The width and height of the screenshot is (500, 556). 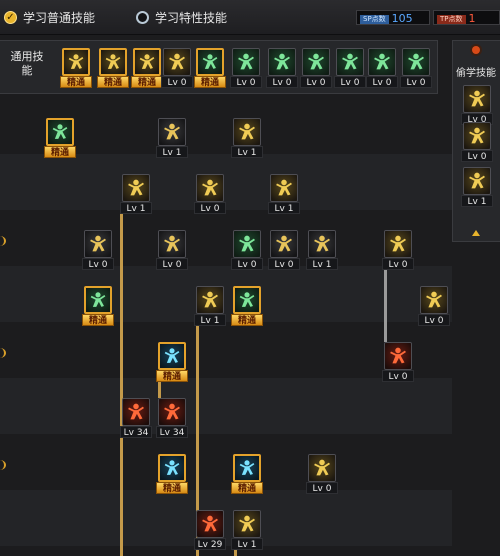 I want to click on tp-value: 1, so click(x=472, y=18).